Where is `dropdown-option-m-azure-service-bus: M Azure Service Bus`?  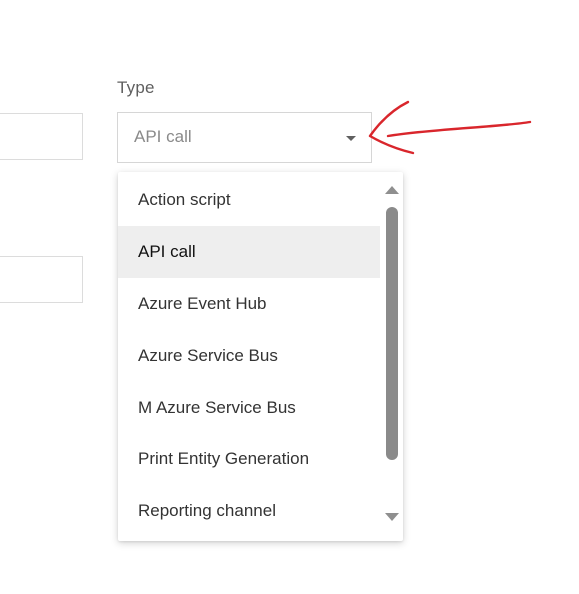 dropdown-option-m-azure-service-bus: M Azure Service Bus is located at coordinates (249, 408).